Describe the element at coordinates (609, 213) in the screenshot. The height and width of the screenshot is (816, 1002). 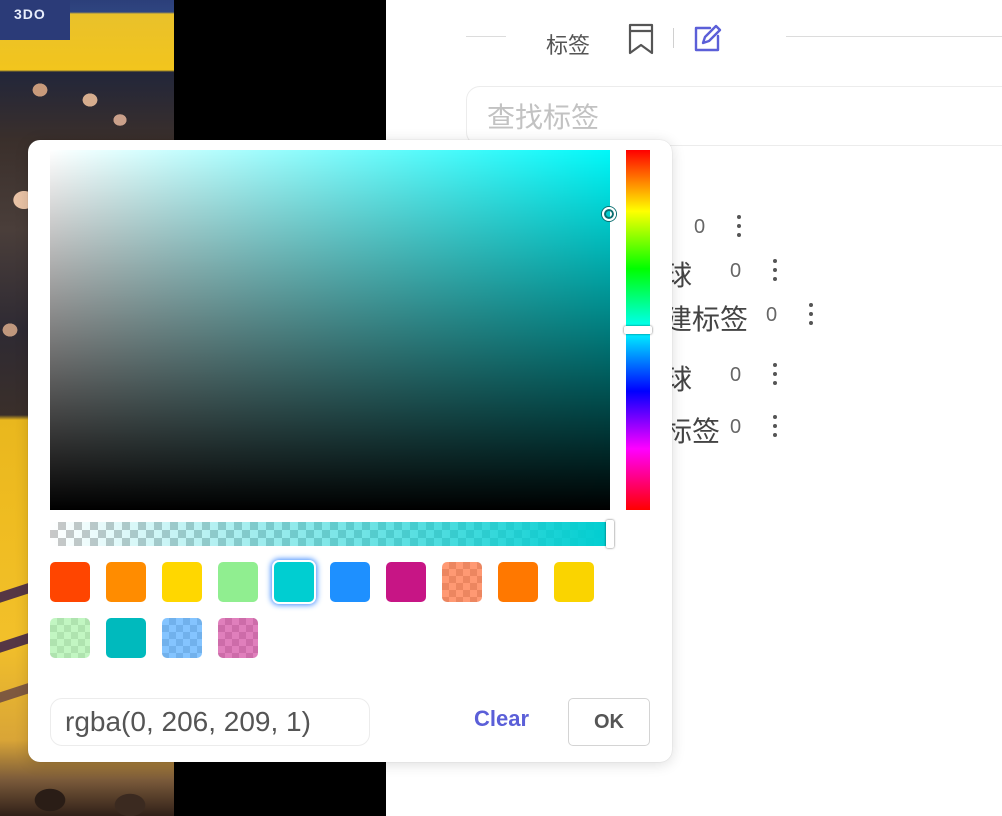
I see `saturation-value-handle` at that location.